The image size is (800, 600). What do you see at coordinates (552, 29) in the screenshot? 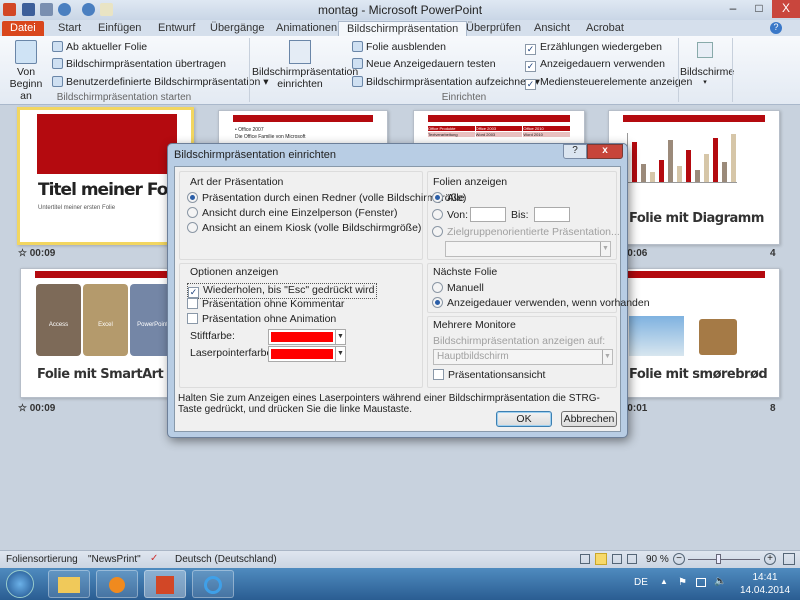
I see `tab-ansicht: Ansicht` at bounding box center [552, 29].